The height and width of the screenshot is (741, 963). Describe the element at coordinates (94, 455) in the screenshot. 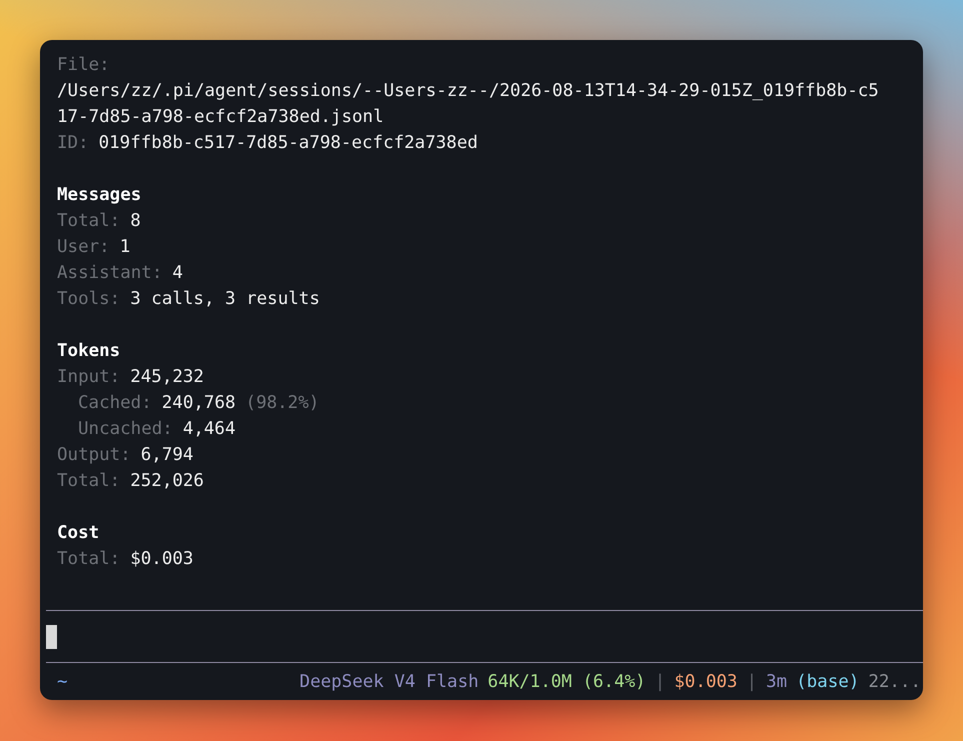

I see `stat-label: Output:` at that location.